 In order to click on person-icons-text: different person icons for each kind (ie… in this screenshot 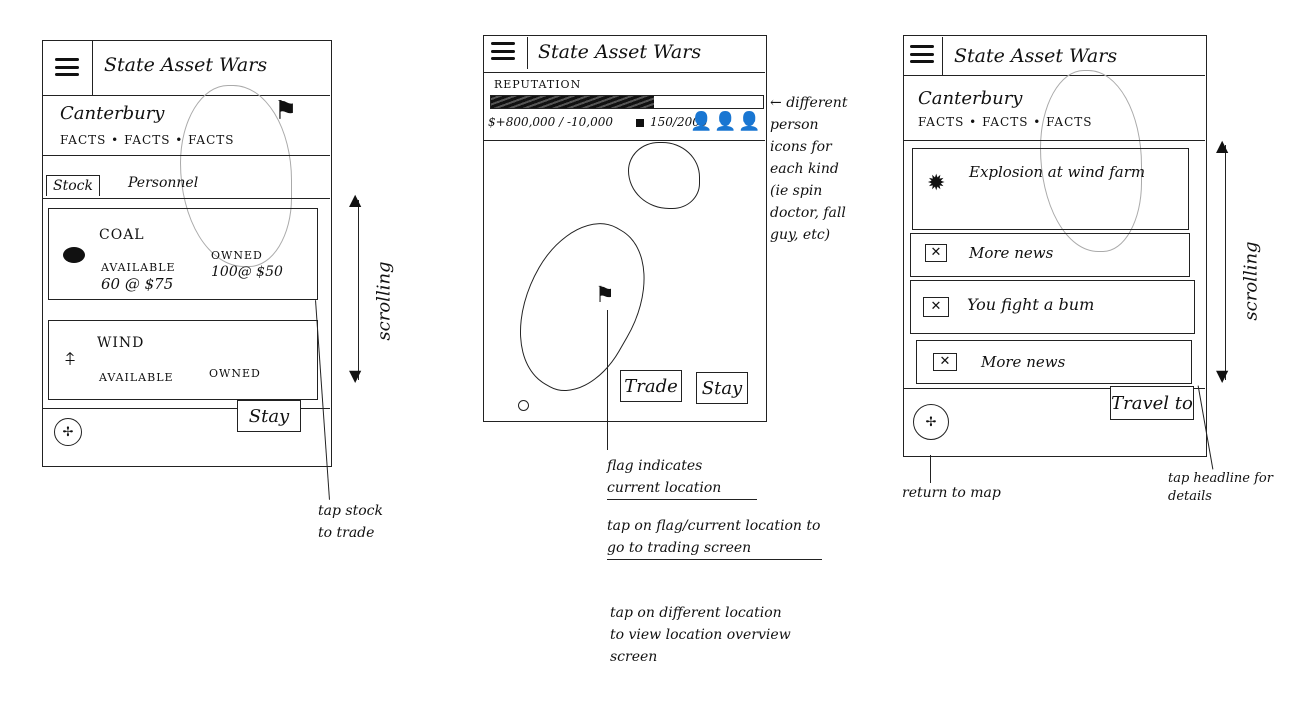, I will do `click(809, 169)`.